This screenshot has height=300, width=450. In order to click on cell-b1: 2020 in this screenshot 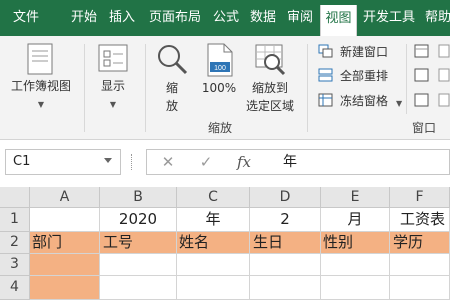, I will do `click(138, 220)`.